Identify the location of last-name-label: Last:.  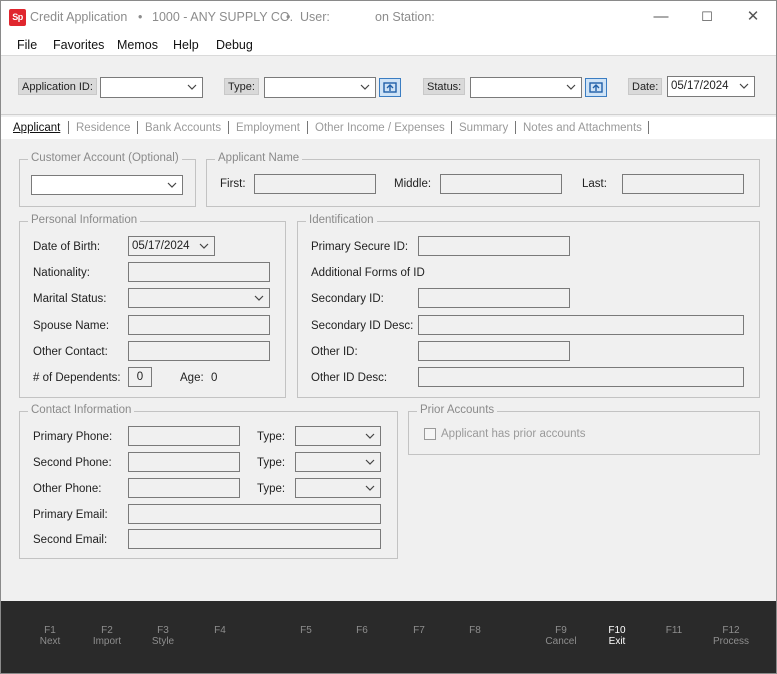
(594, 184).